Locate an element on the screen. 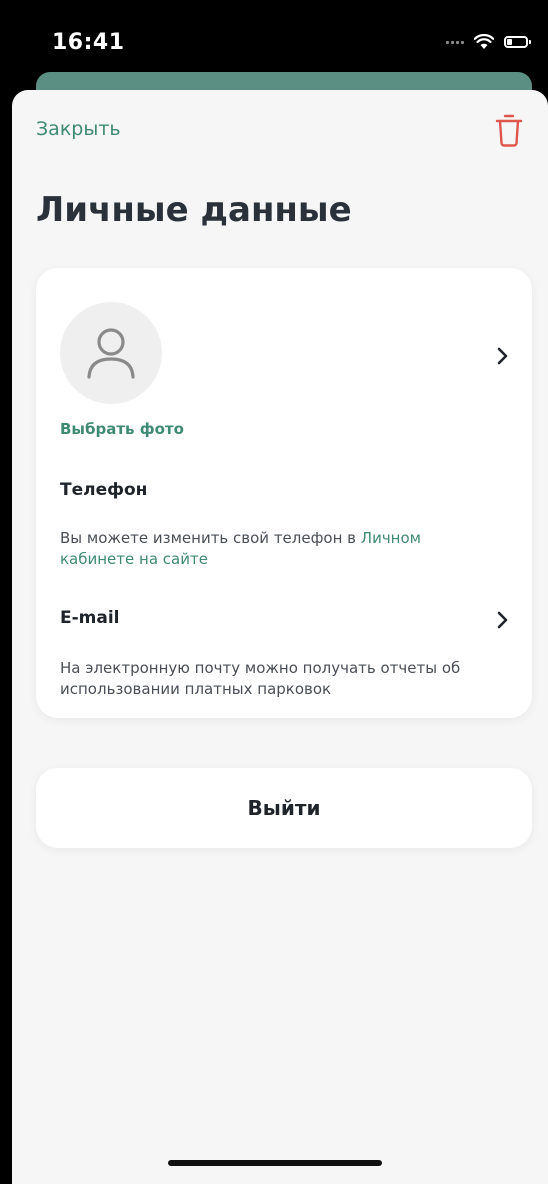 Image resolution: width=548 pixels, height=1184 pixels. close-button: Закрыть is located at coordinates (78, 129).